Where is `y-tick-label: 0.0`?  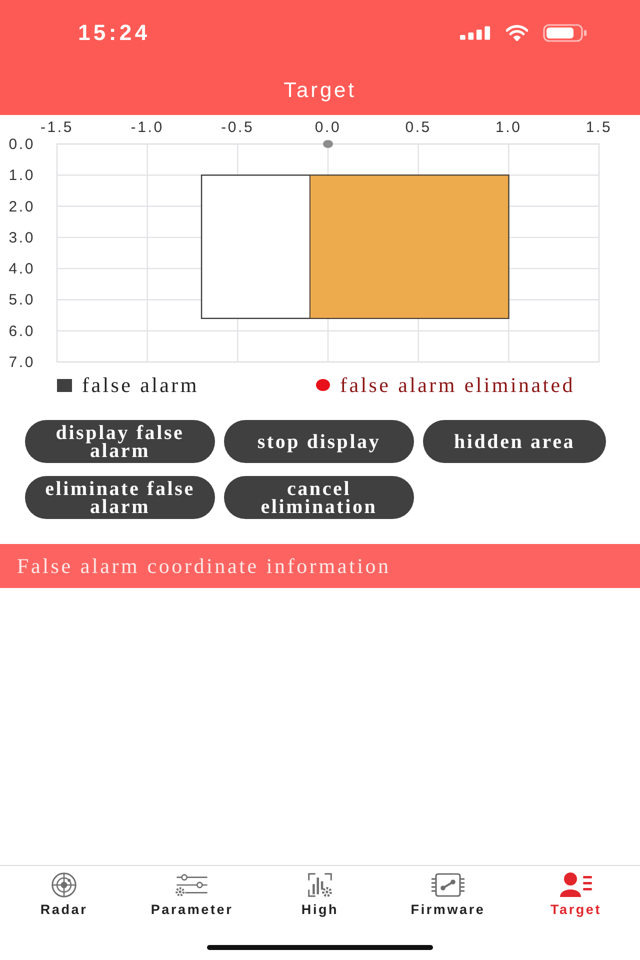 y-tick-label: 0.0 is located at coordinates (21, 144).